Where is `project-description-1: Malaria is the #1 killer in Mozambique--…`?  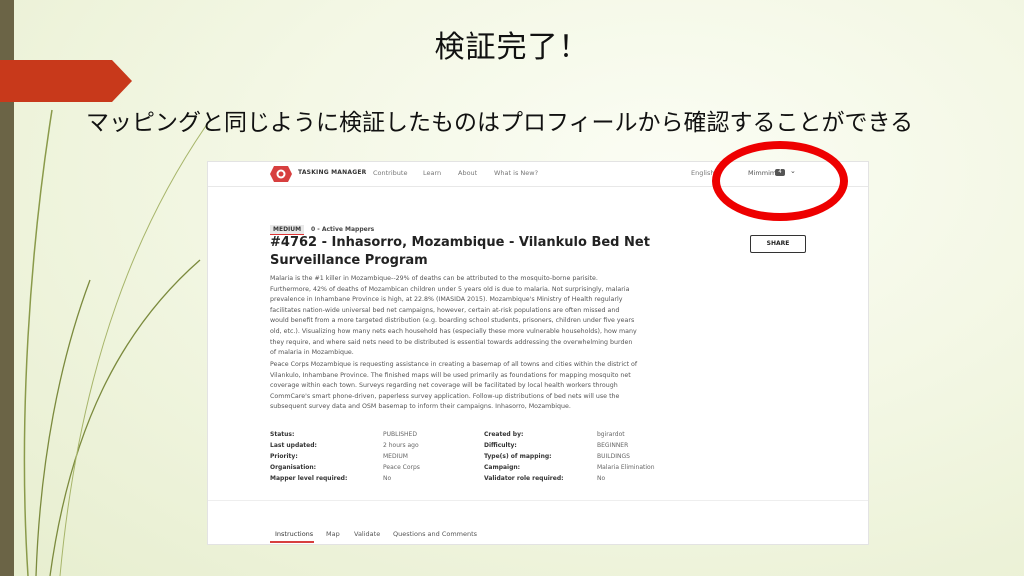
project-description-1: Malaria is the #1 killer in Mozambique--… is located at coordinates (453, 316).